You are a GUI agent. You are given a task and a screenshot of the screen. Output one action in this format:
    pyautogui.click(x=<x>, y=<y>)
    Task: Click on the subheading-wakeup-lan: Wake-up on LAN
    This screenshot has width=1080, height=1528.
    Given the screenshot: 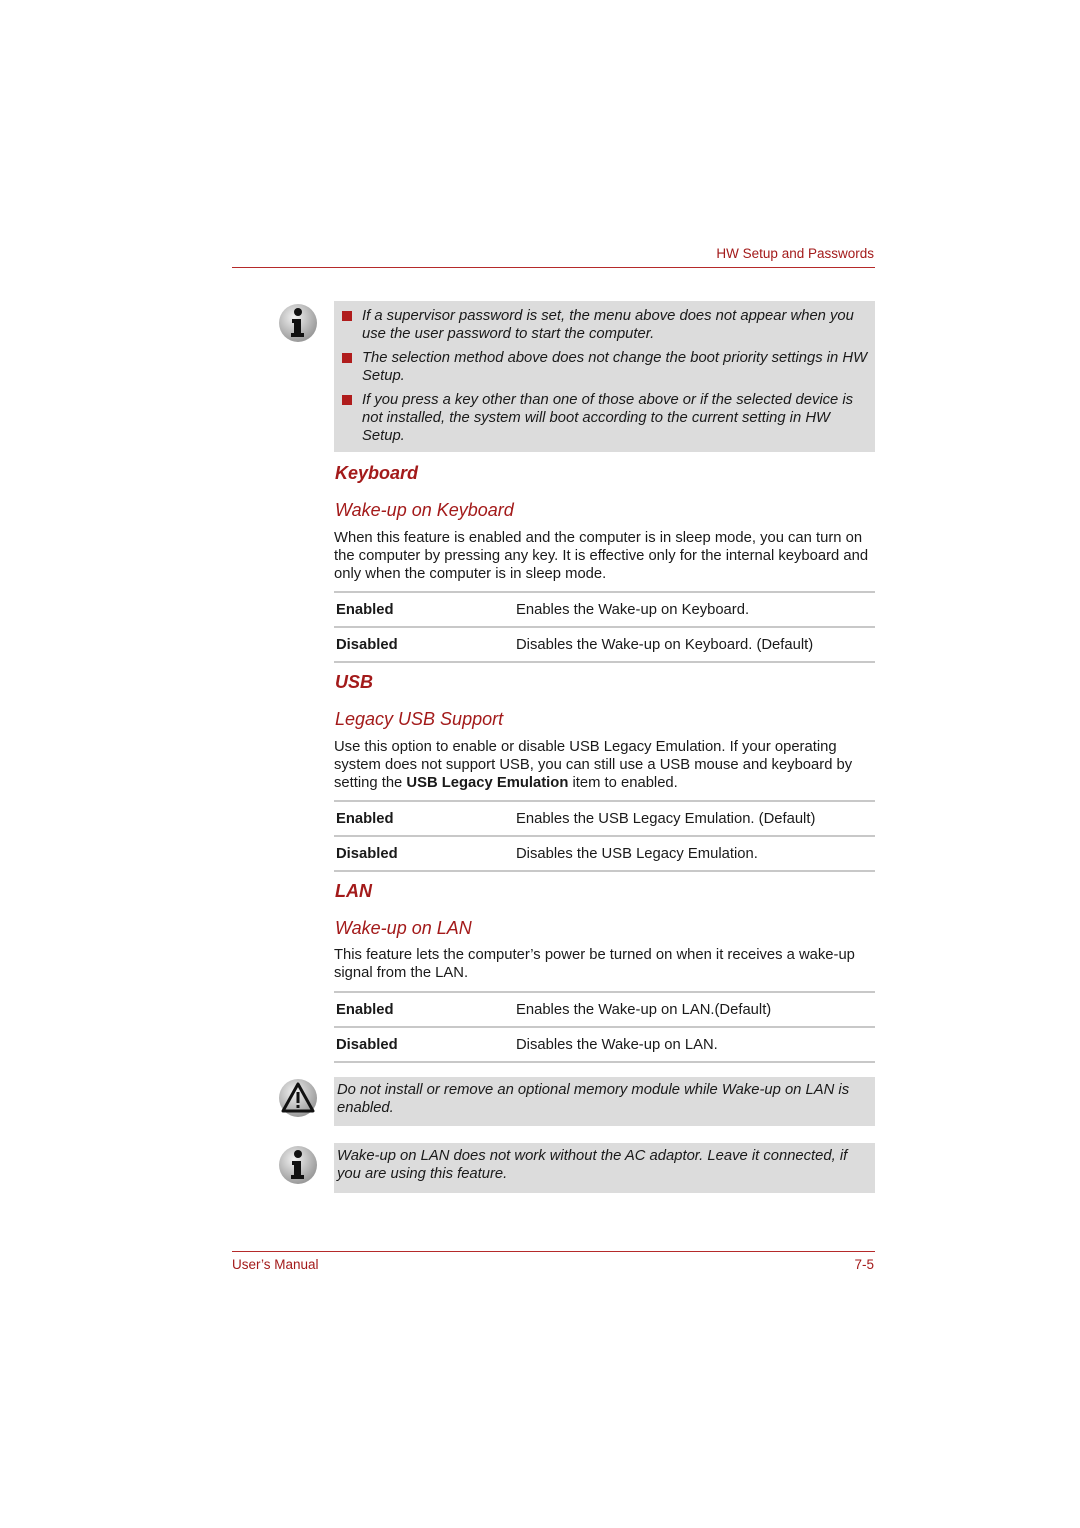 What is the action you would take?
    pyautogui.click(x=403, y=928)
    